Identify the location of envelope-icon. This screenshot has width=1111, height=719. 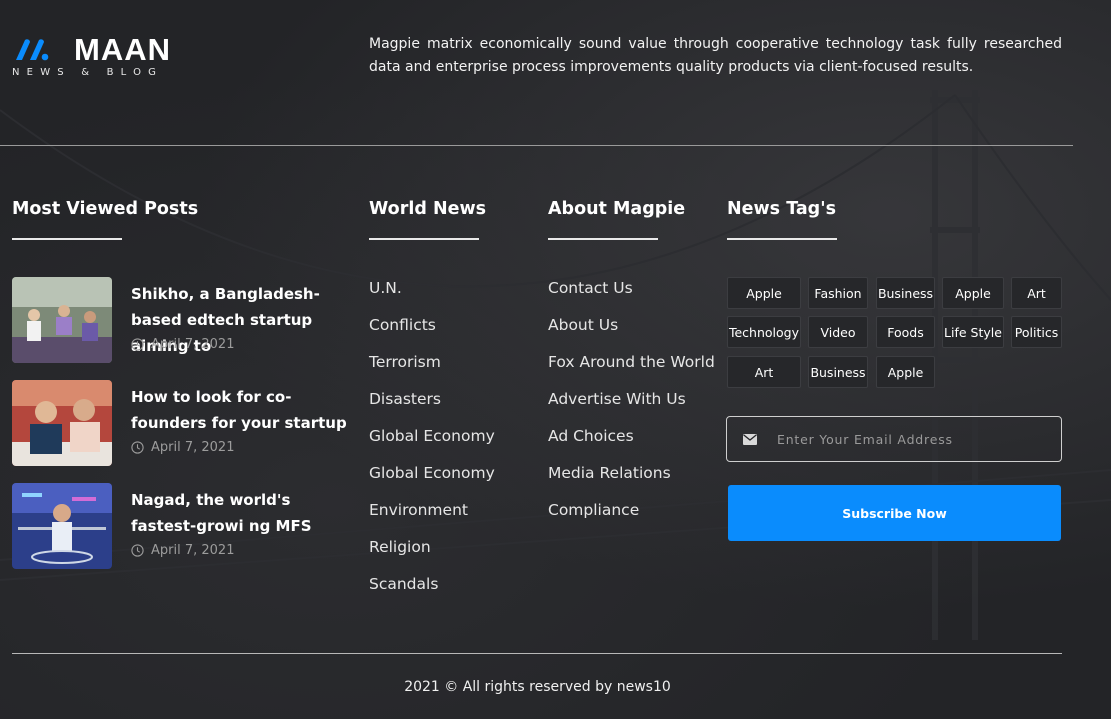
(750, 439).